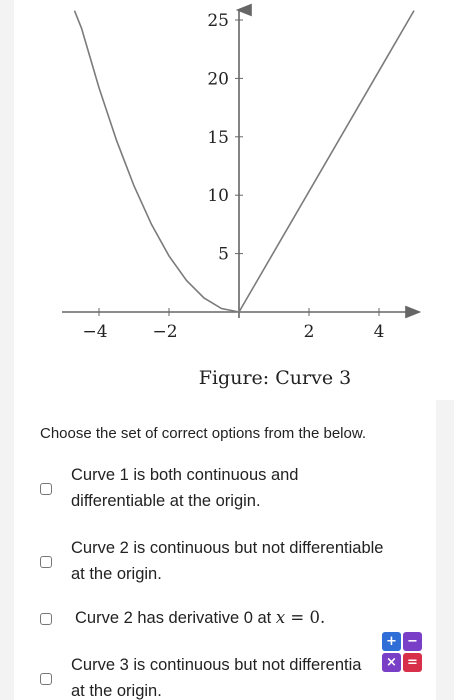  I want to click on y-tick-label: 25, so click(218, 21).